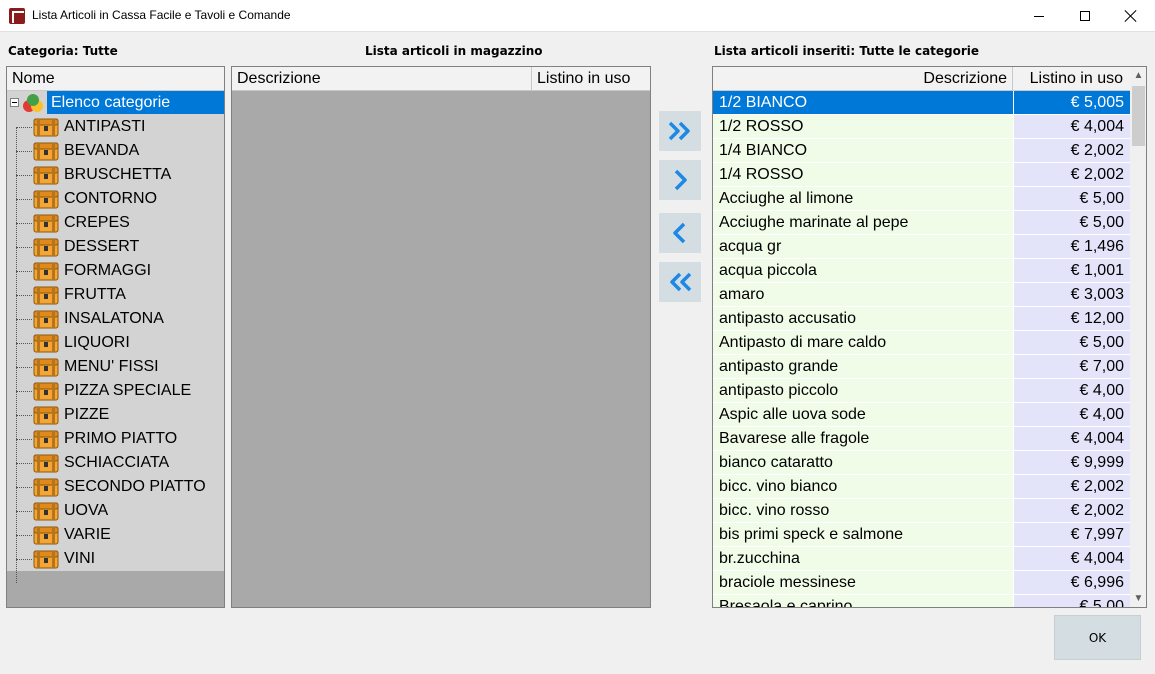  Describe the element at coordinates (135, 486) in the screenshot. I see `tree-item-label: SECONDO PIATTO` at that location.